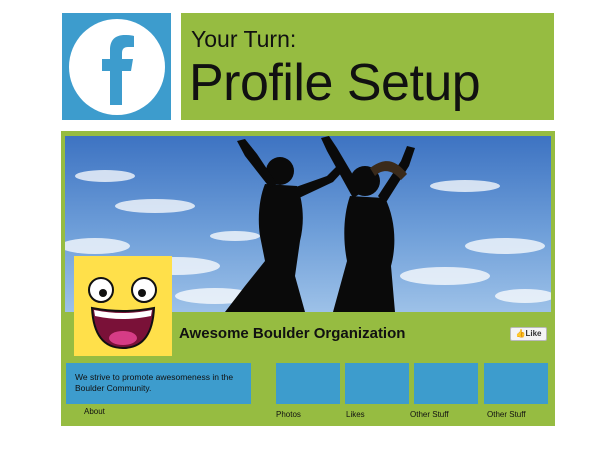 Image resolution: width=614 pixels, height=461 pixels. Describe the element at coordinates (308, 383) in the screenshot. I see `tile-photos` at that location.